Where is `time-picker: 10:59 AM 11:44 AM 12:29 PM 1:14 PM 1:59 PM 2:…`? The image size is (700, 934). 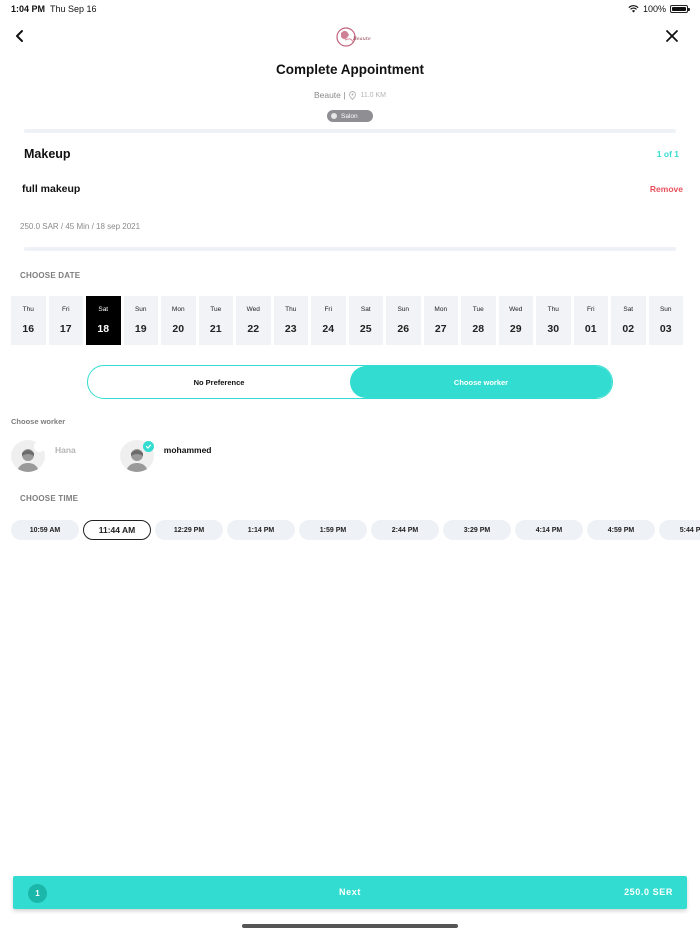 time-picker: 10:59 AM 11:44 AM 12:29 PM 1:14 PM 1:59 PM 2:… is located at coordinates (355, 530).